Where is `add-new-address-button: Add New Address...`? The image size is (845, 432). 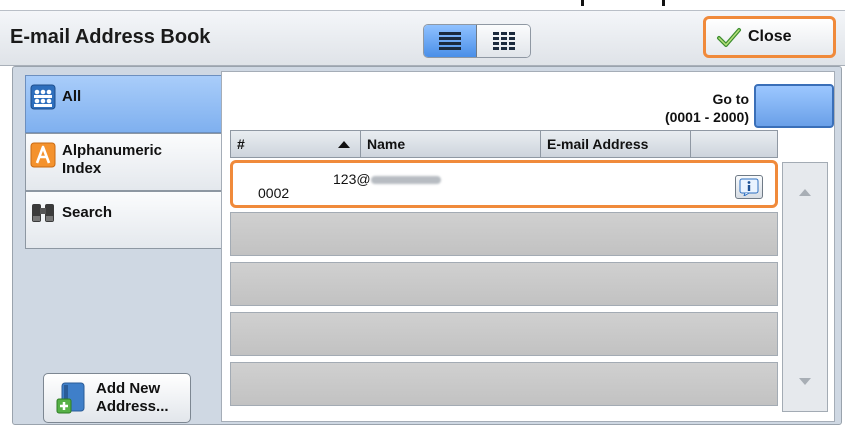 add-new-address-button: Add New Address... is located at coordinates (117, 398).